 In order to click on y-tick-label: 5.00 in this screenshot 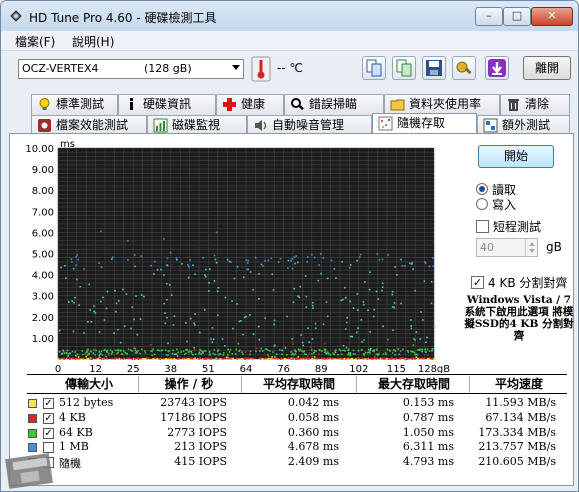, I will do `click(43, 255)`.